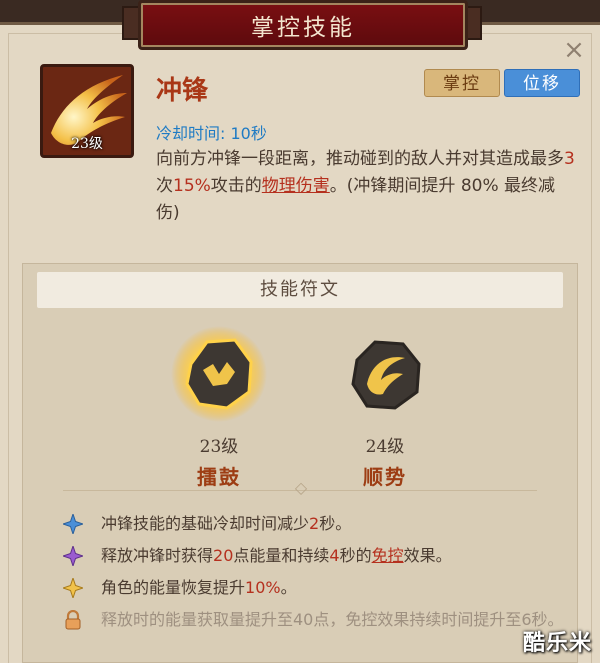 The image size is (600, 663). What do you see at coordinates (462, 83) in the screenshot?
I see `tag-control: 掌控` at bounding box center [462, 83].